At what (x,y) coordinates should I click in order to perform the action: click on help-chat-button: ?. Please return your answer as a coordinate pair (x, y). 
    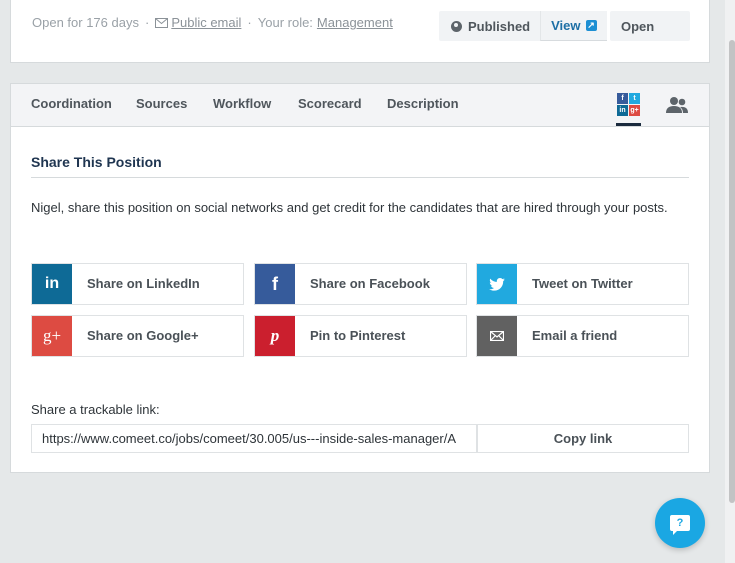
    Looking at the image, I should click on (680, 523).